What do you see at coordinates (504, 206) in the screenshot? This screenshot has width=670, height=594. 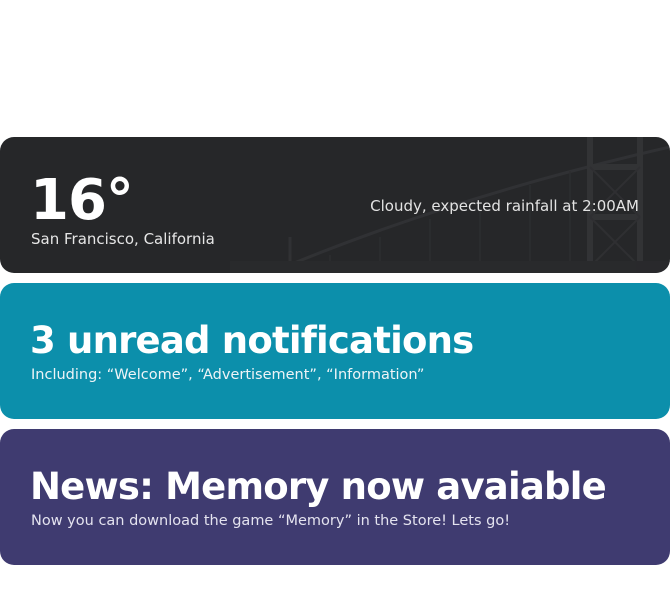 I see `forecast-text: Cloudy, expected rainfall at 2:00AM` at bounding box center [504, 206].